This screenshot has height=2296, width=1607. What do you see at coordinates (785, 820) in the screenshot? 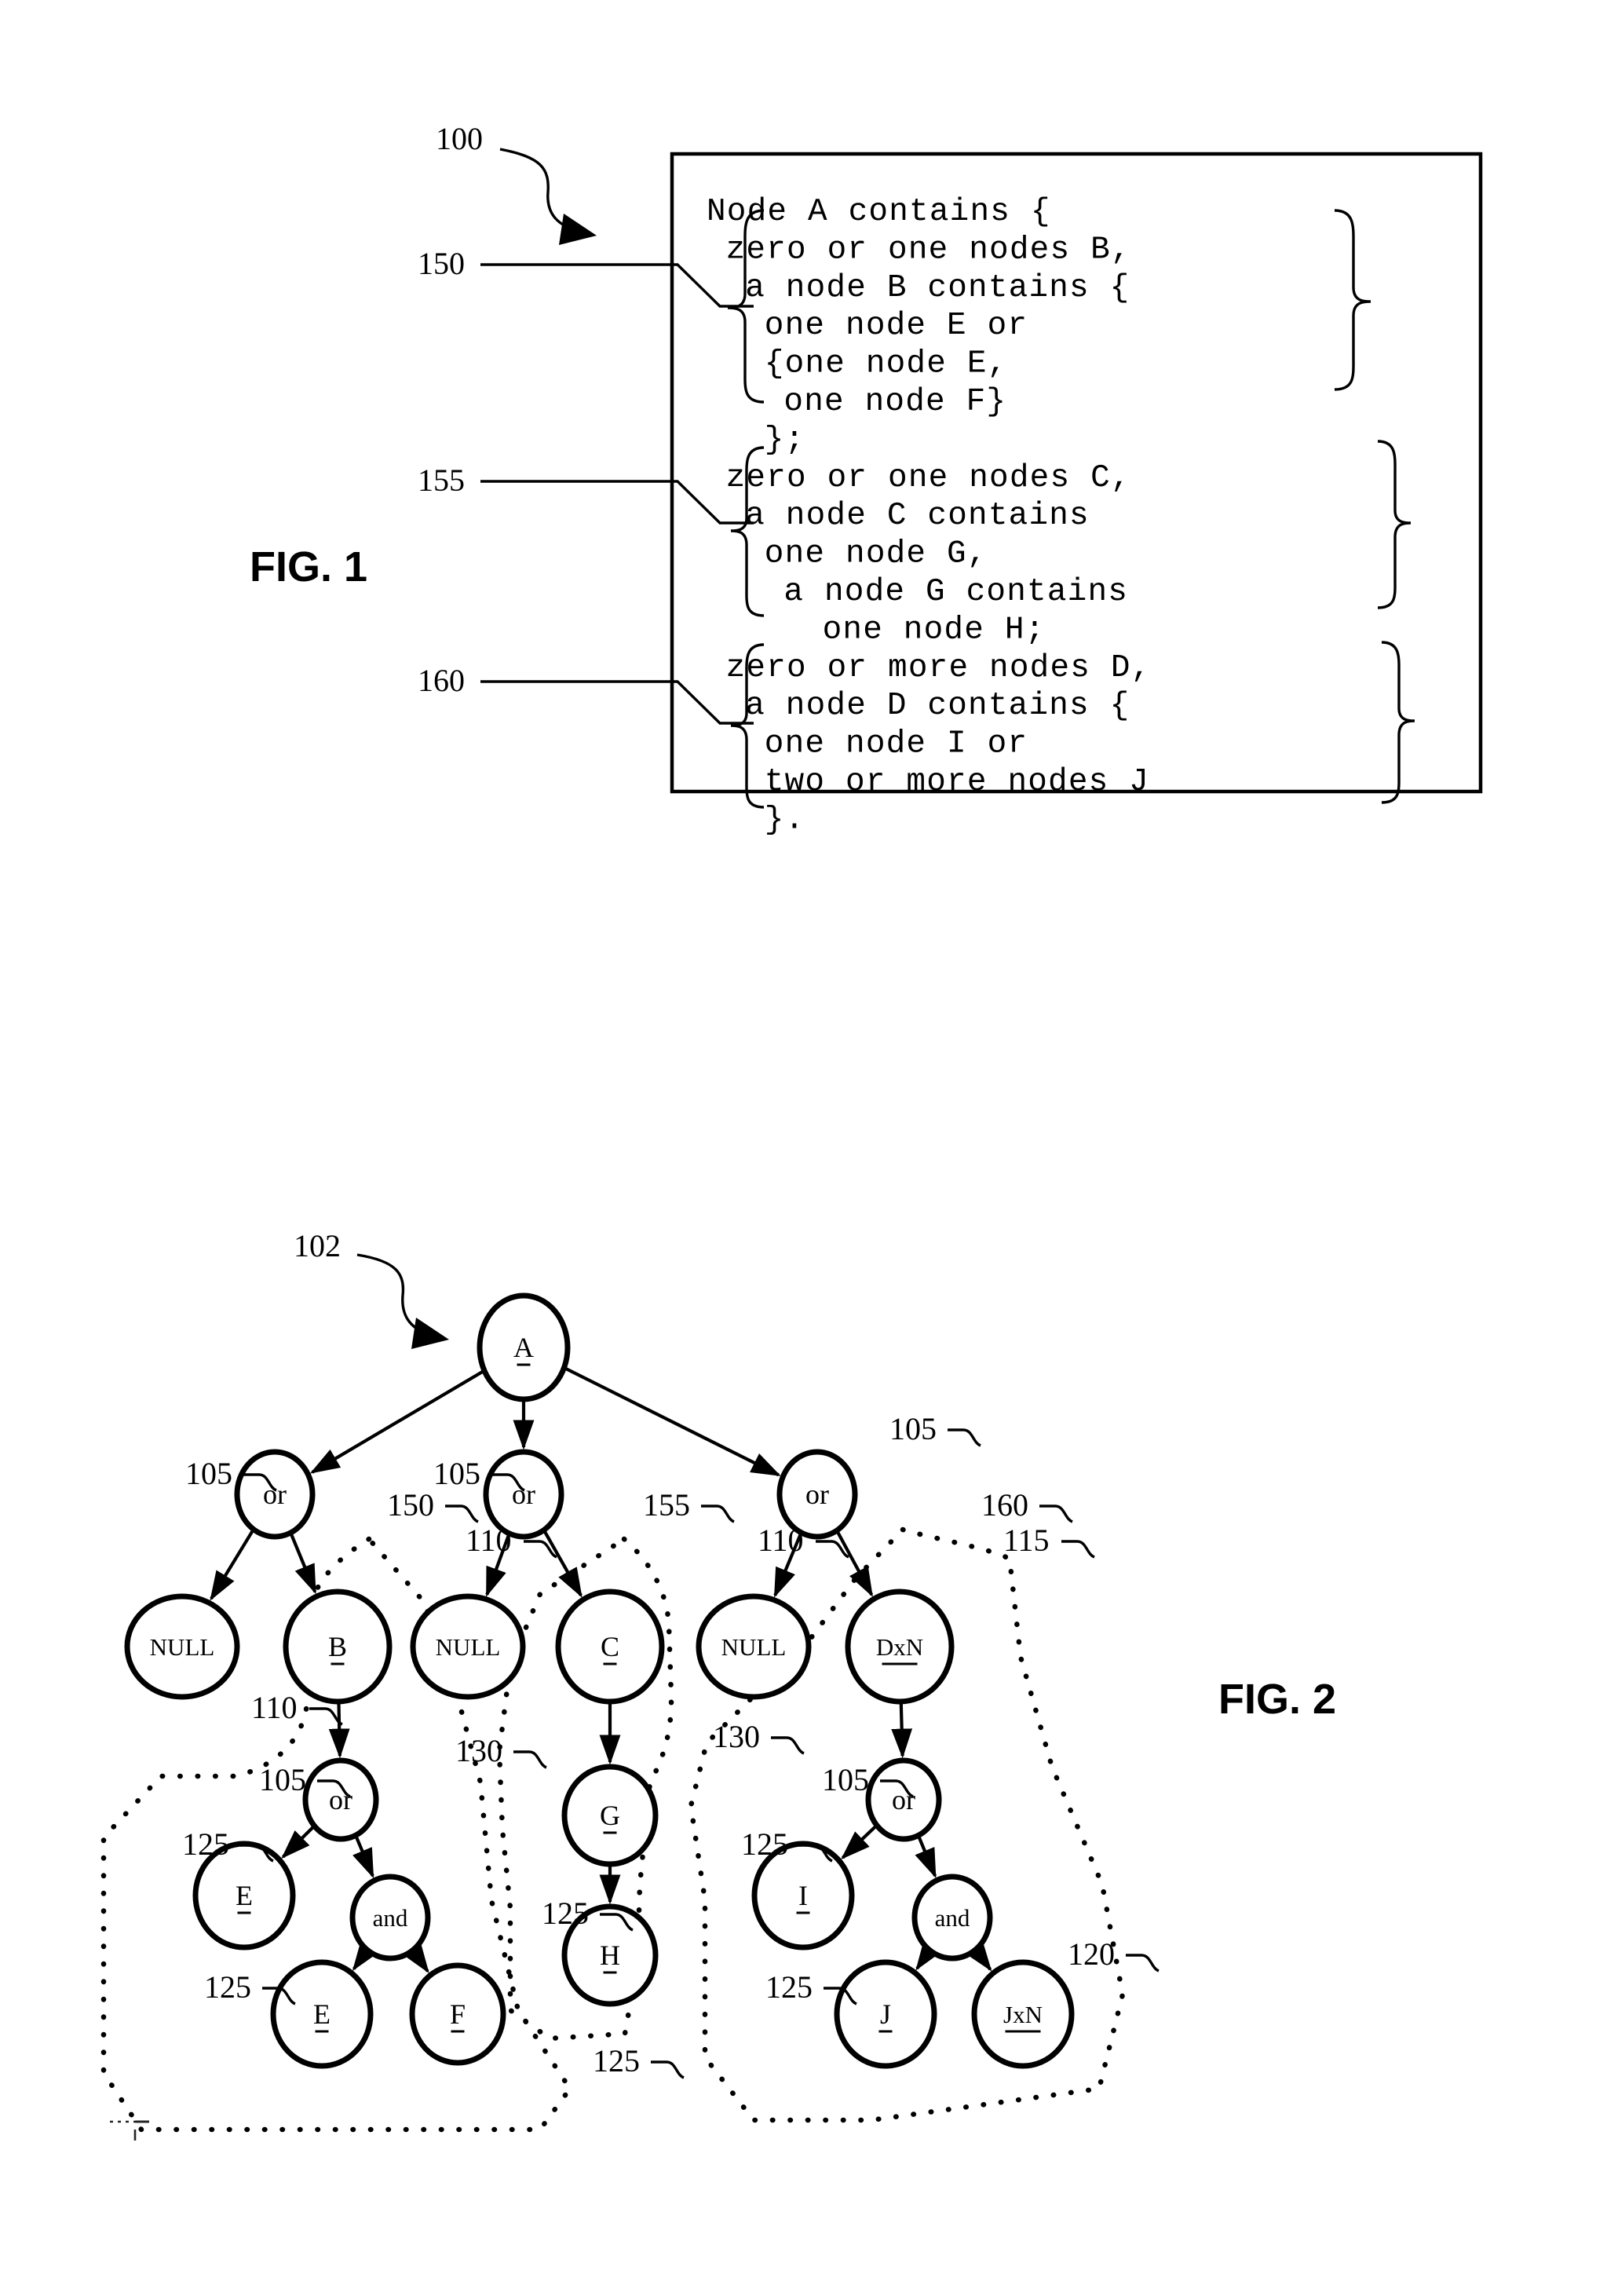
I see `fig1-code-line: }.` at bounding box center [785, 820].